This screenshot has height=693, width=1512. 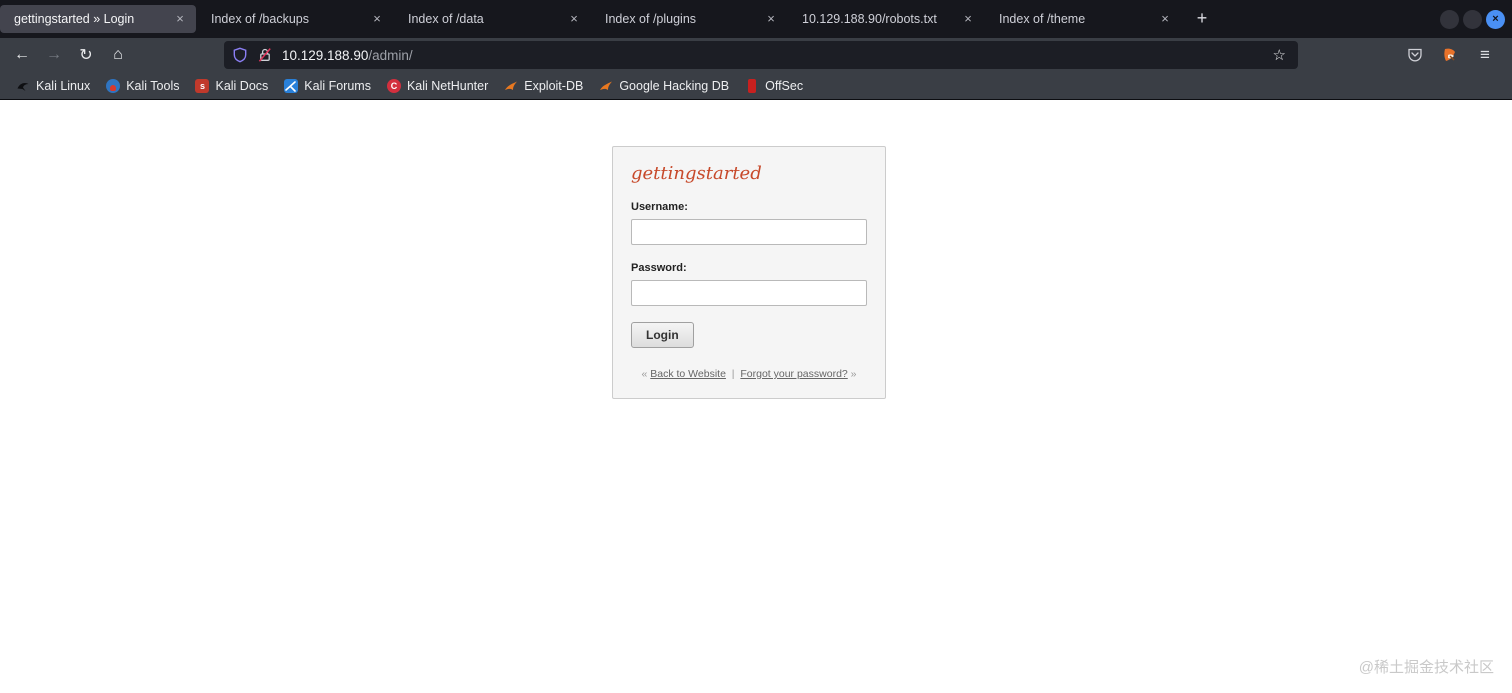 What do you see at coordinates (793, 374) in the screenshot?
I see `forgot-password-link: Forgot your password?` at bounding box center [793, 374].